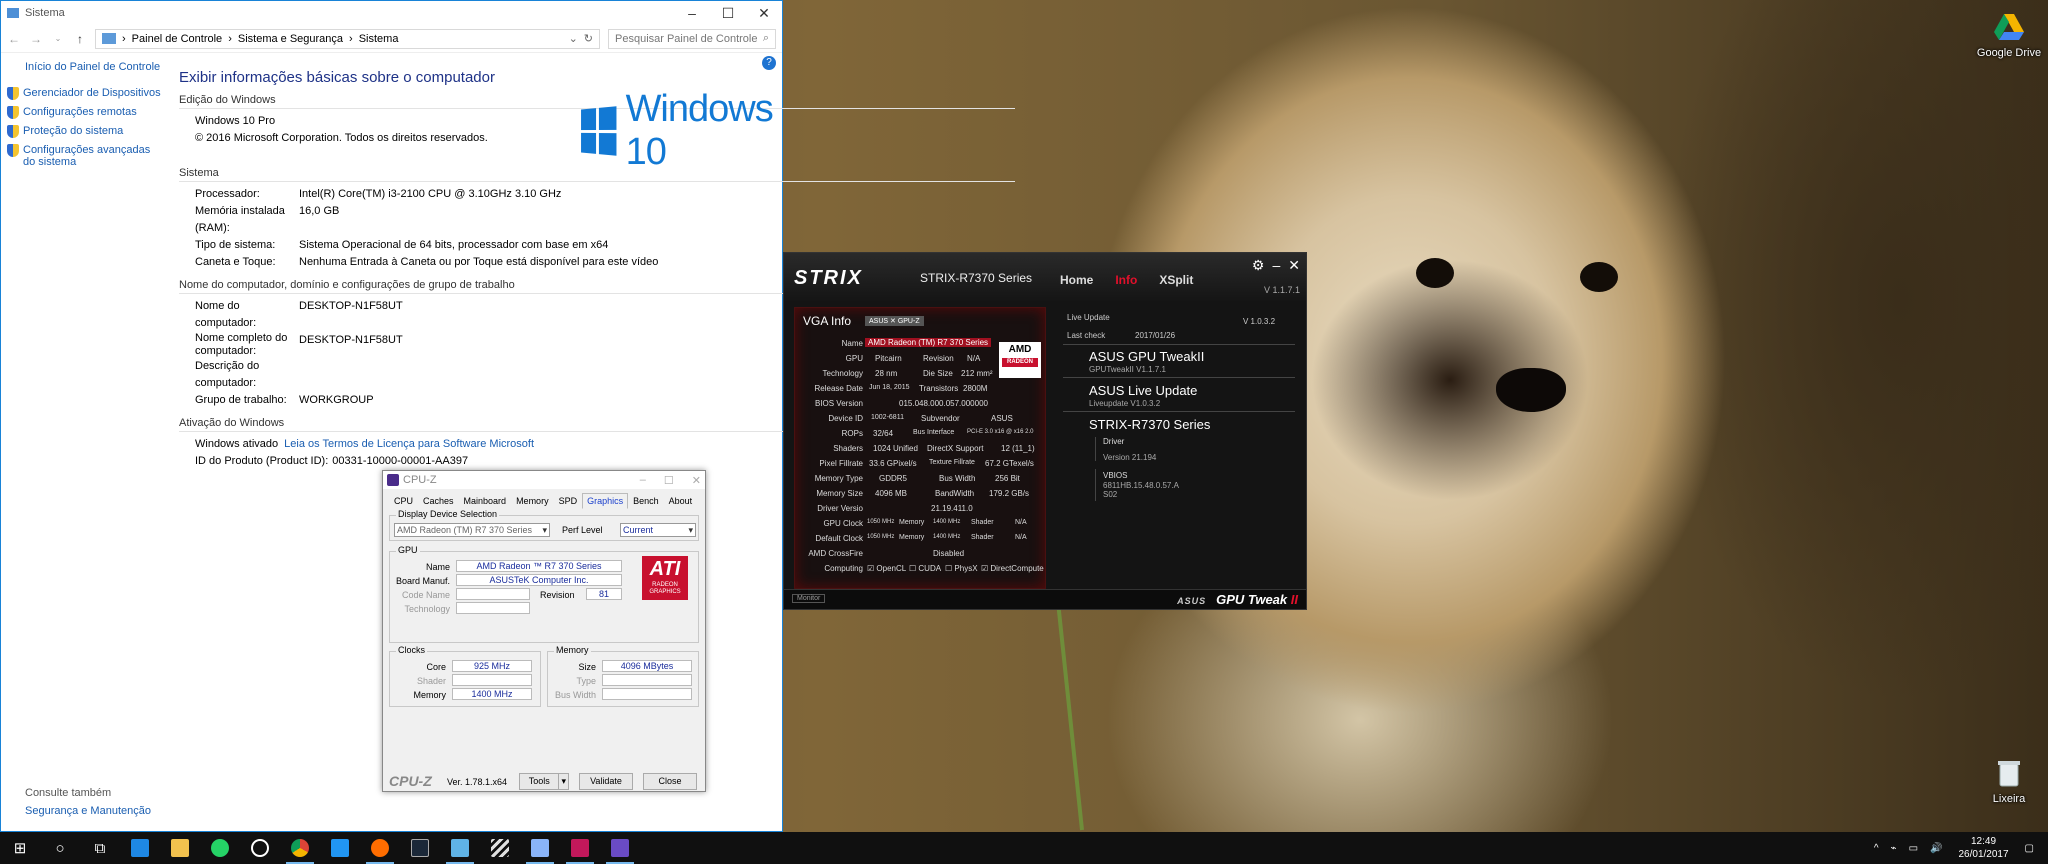  I want to click on shield-icon, so click(13, 150).